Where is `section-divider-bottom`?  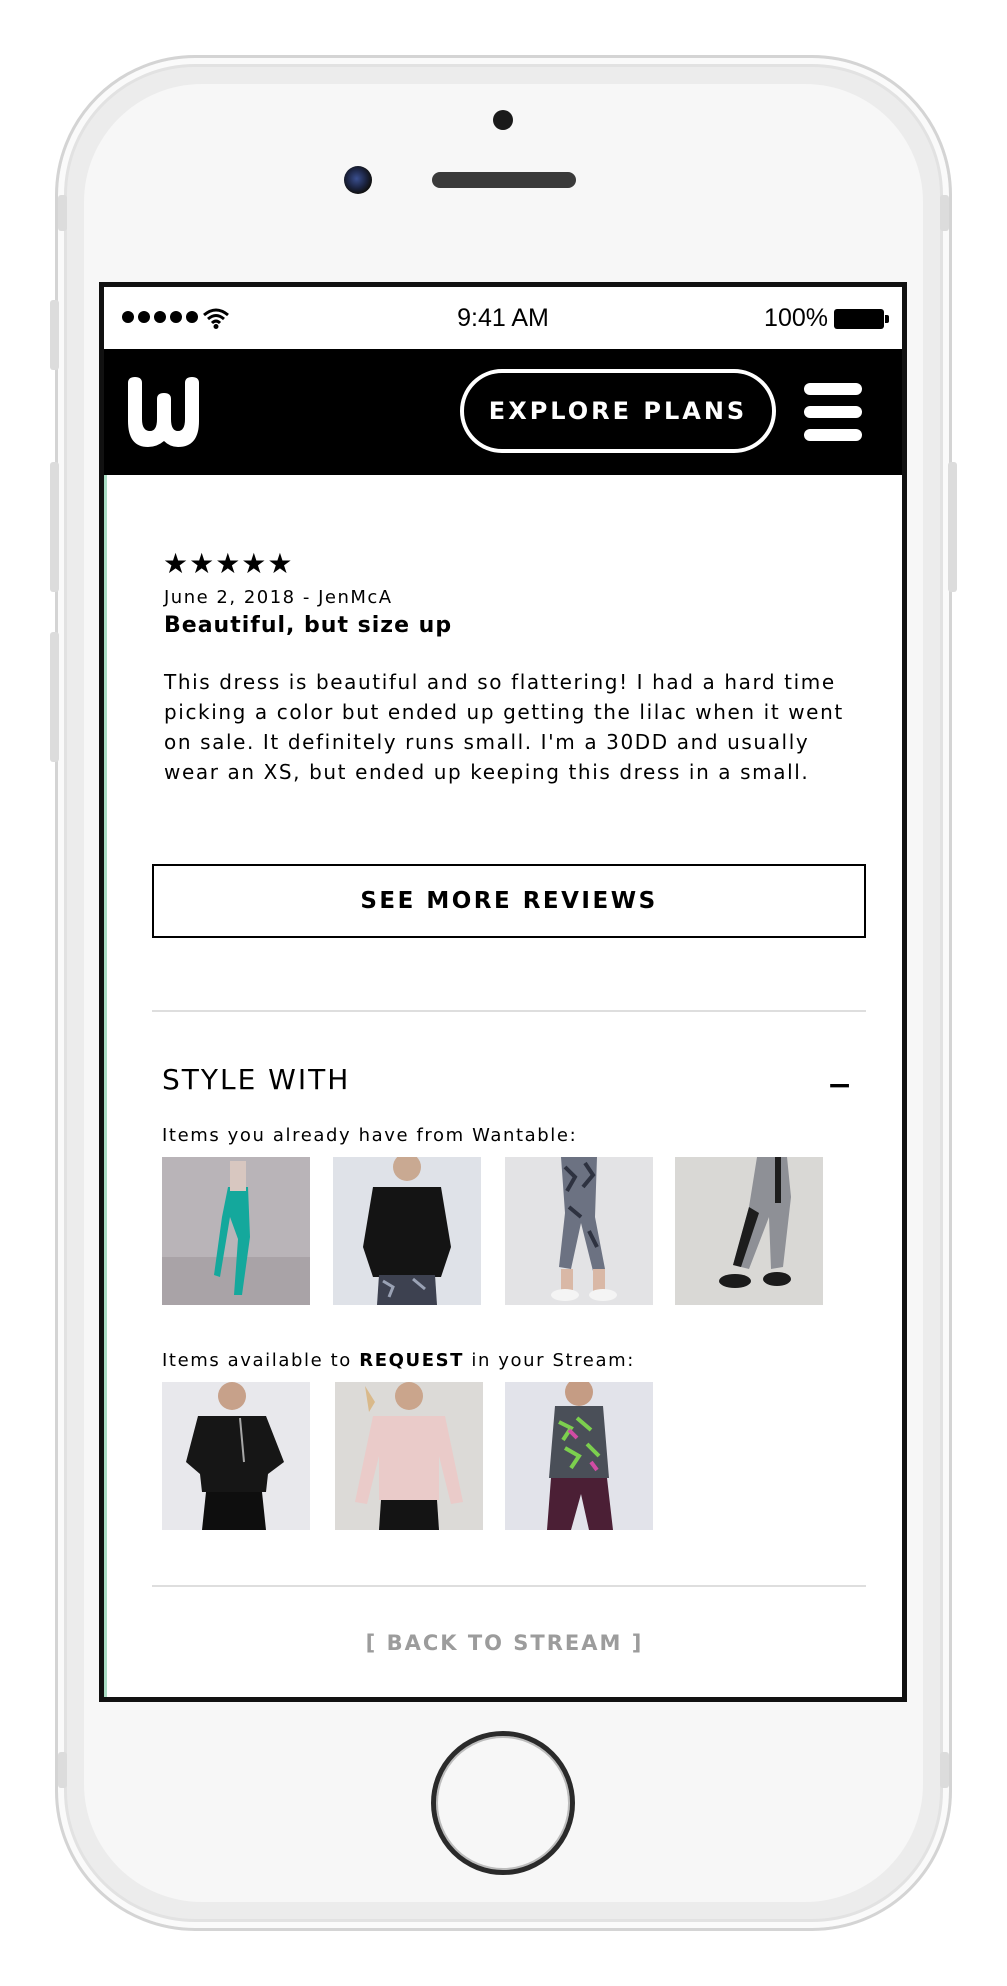
section-divider-bottom is located at coordinates (509, 1586).